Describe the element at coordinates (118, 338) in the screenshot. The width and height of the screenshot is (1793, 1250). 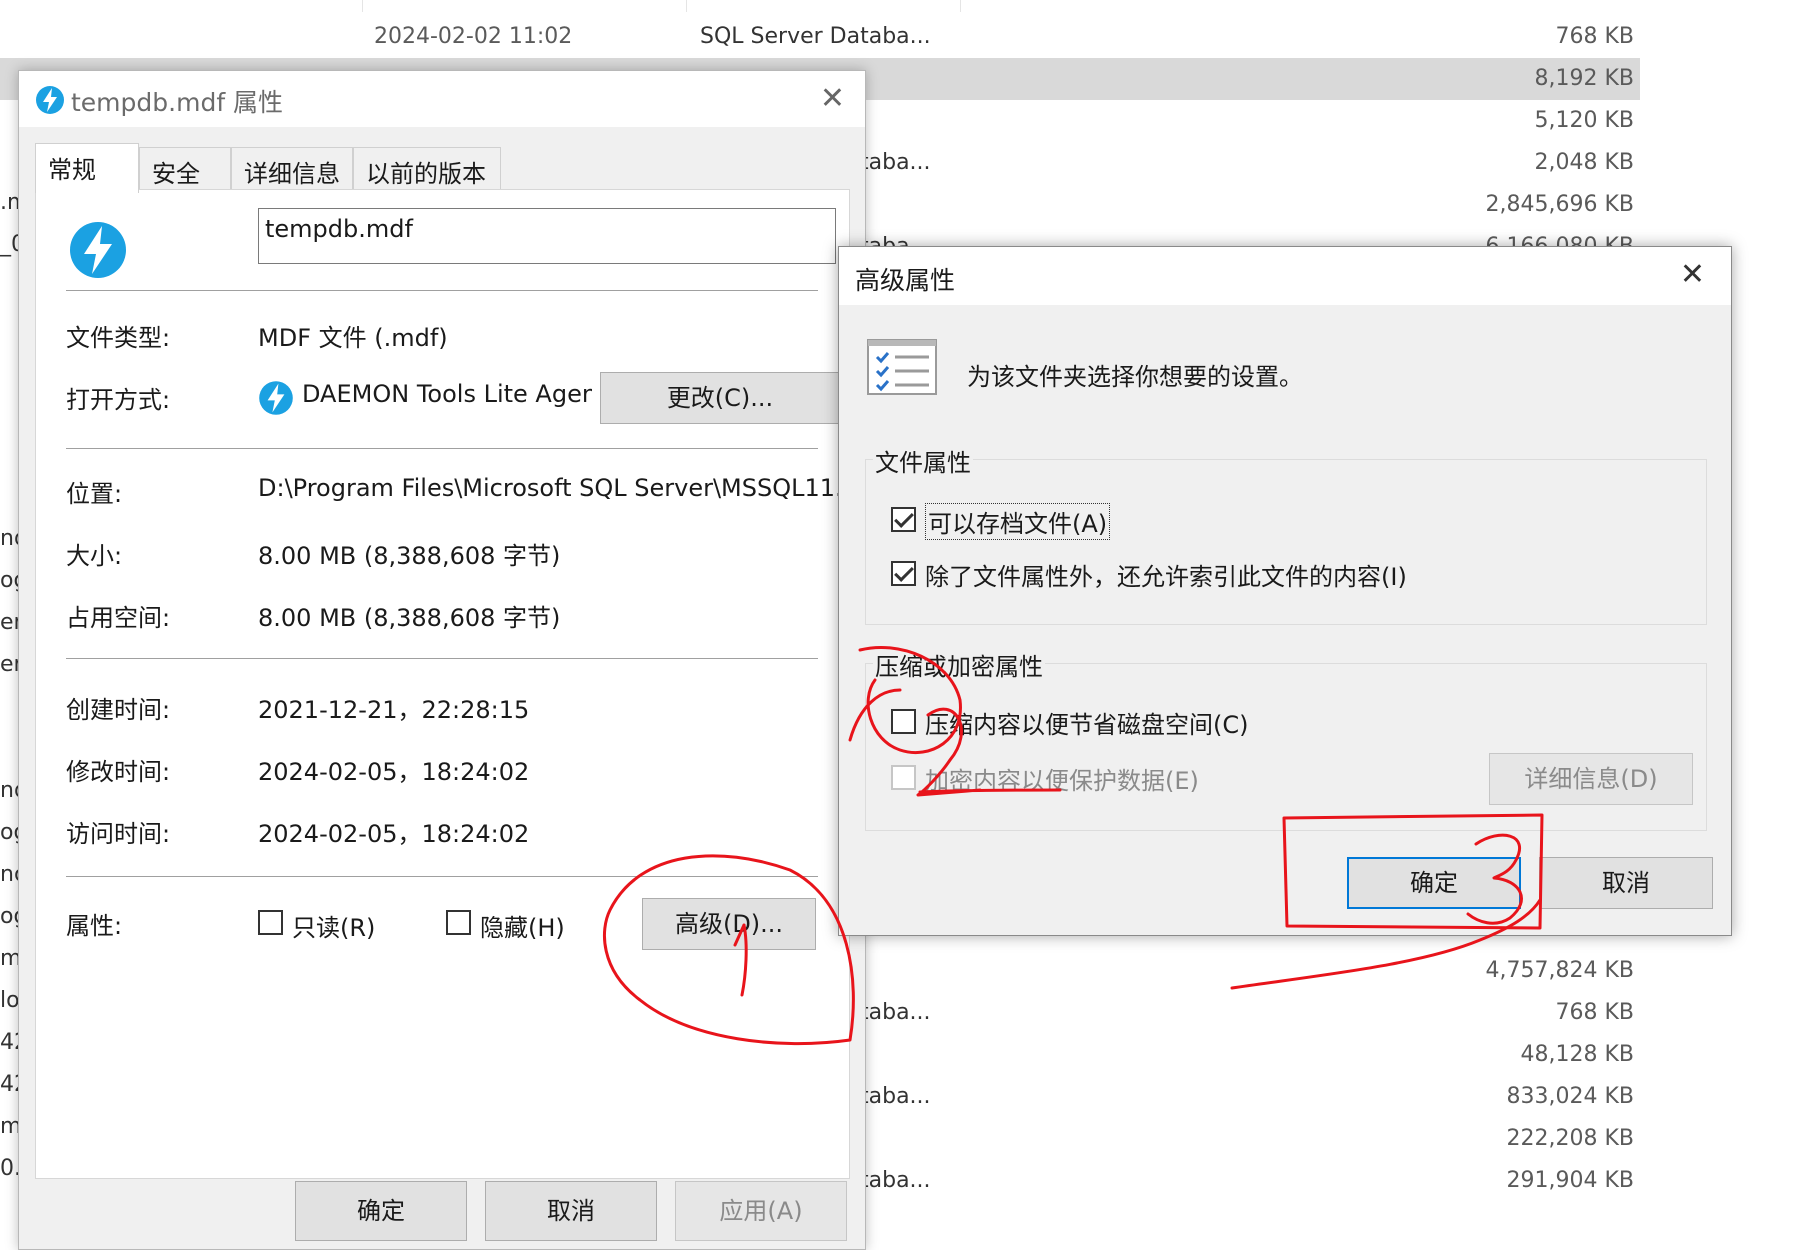
I see `file-type-label: 文件类型:` at that location.